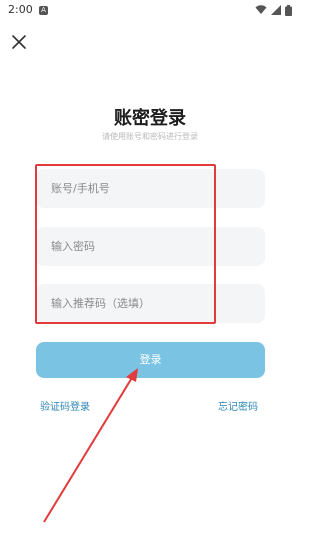  I want to click on status-time: 2:00, so click(20, 9).